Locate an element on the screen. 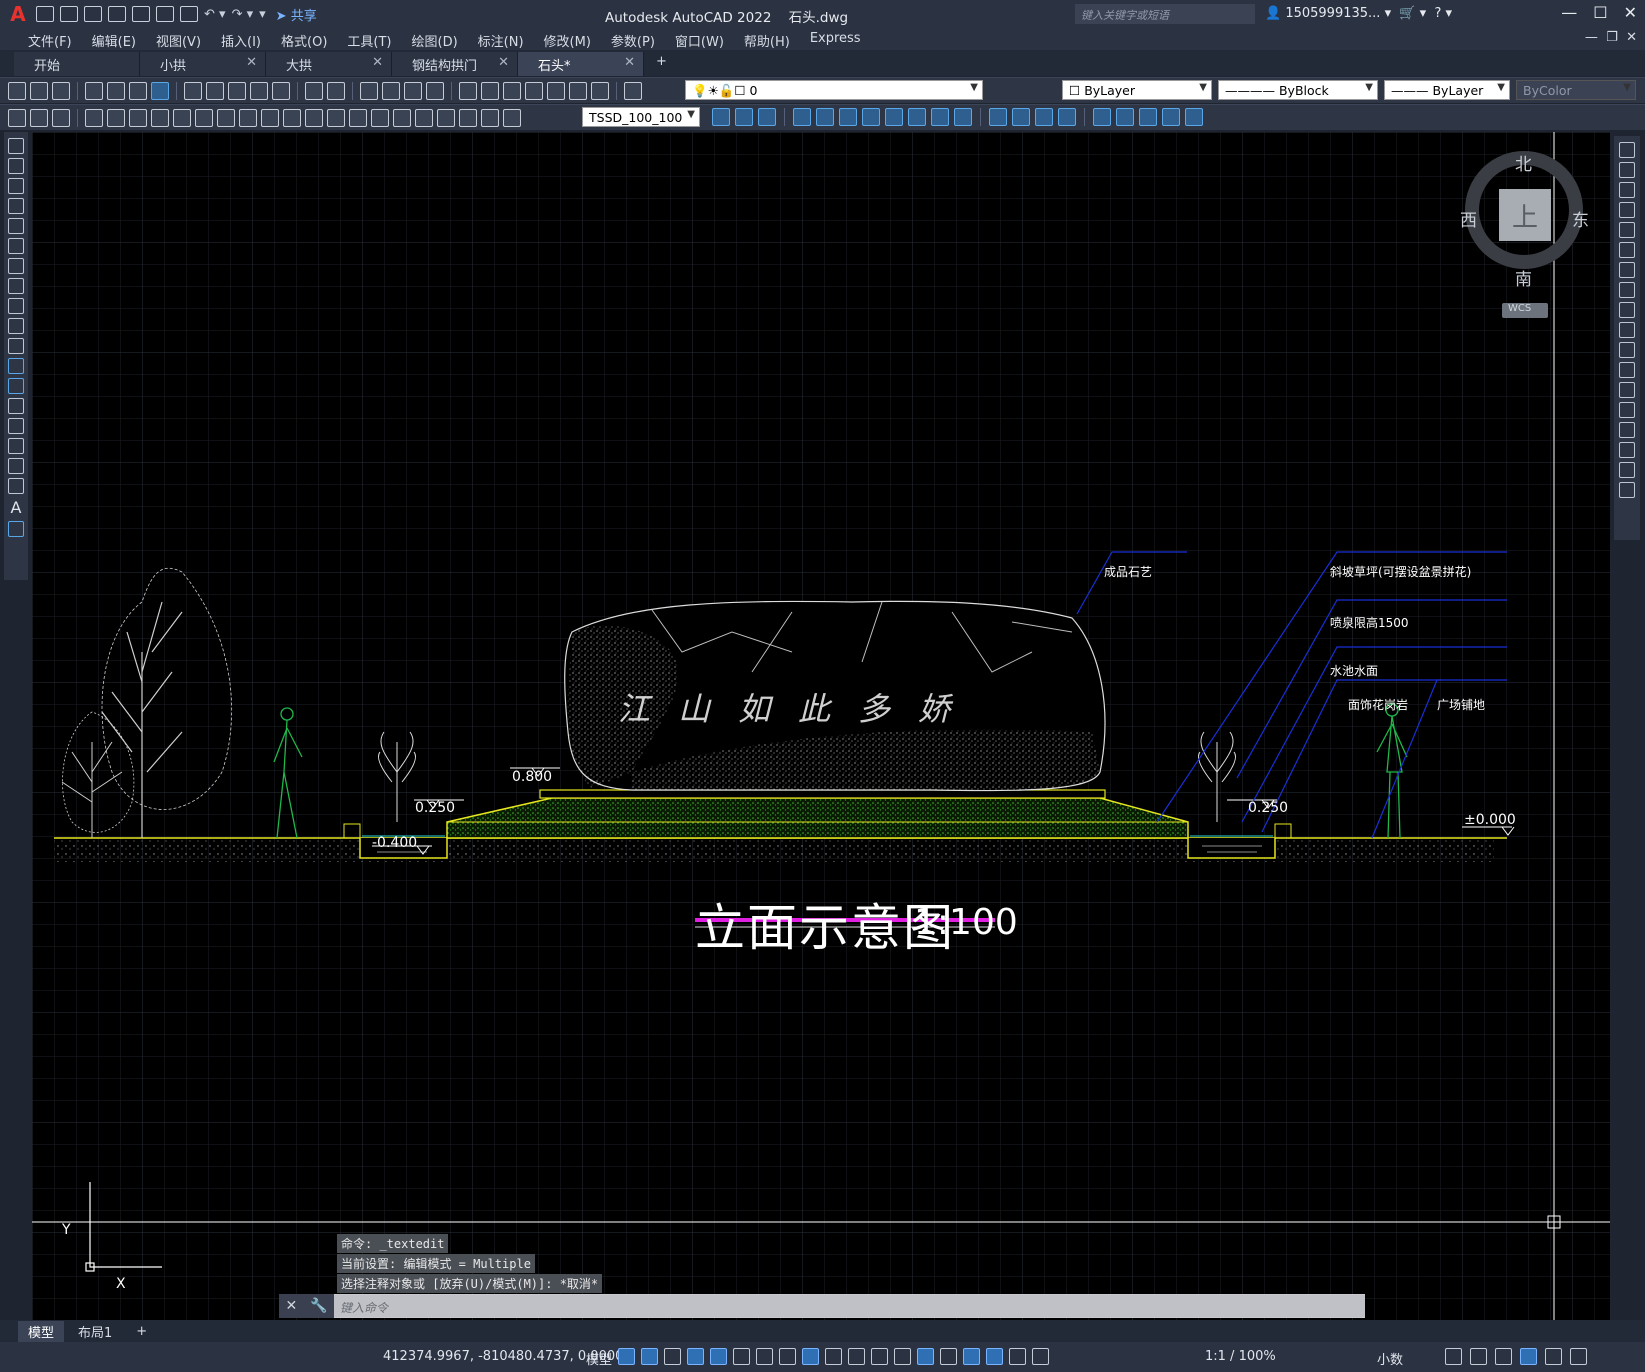 This screenshot has width=1645, height=1372. model-space-toggle: 模型 is located at coordinates (599, 1358).